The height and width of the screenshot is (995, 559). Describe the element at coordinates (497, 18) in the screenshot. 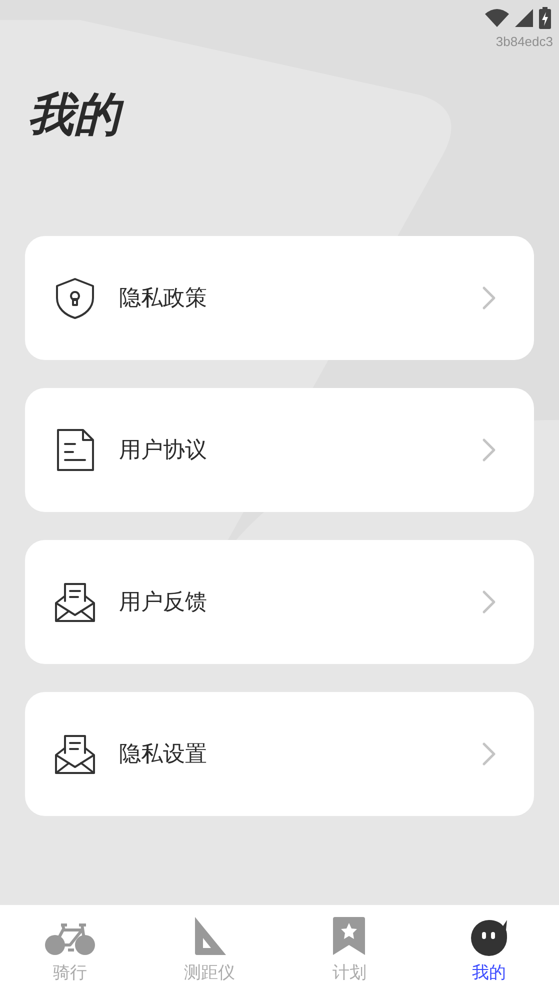

I see `wifi-icon` at that location.